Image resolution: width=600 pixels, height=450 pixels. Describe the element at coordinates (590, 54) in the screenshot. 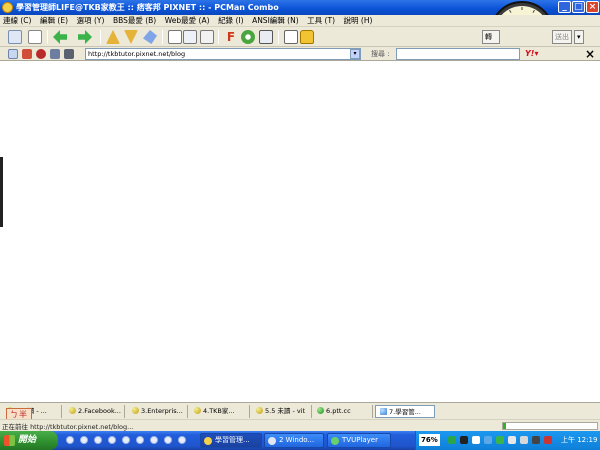

I see `close-search-icon: ×` at that location.